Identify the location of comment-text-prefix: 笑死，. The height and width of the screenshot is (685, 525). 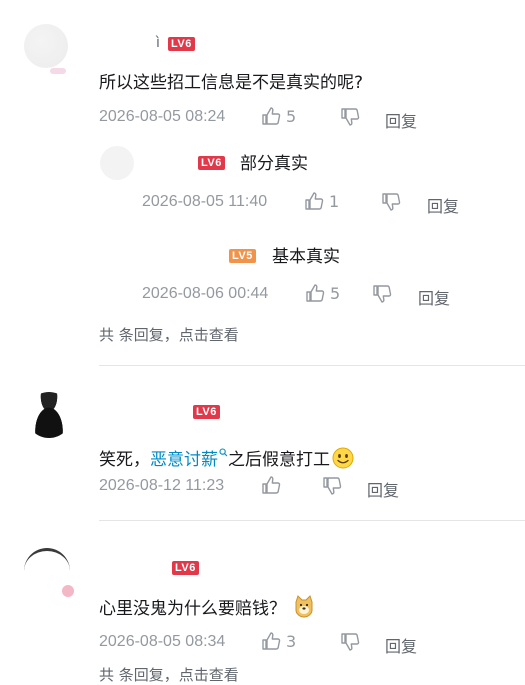
(124, 460).